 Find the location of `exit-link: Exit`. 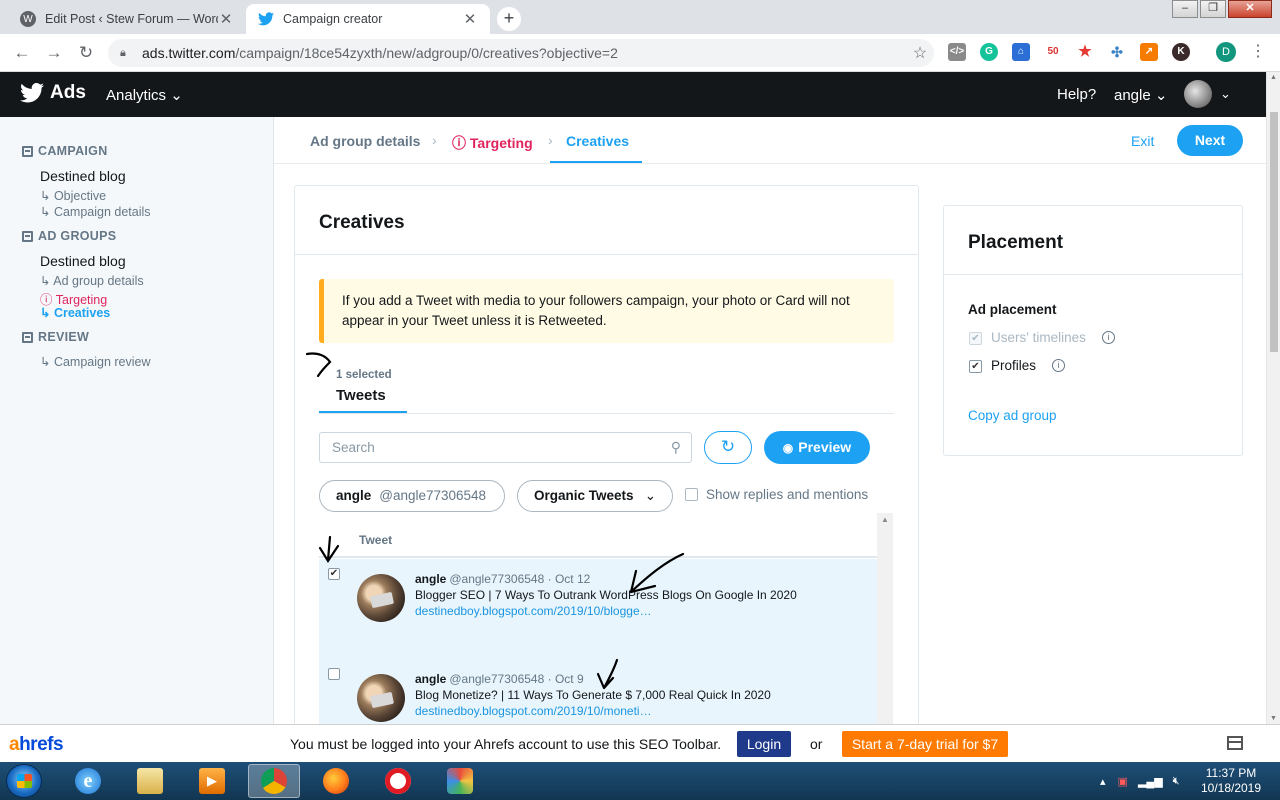

exit-link: Exit is located at coordinates (1142, 141).